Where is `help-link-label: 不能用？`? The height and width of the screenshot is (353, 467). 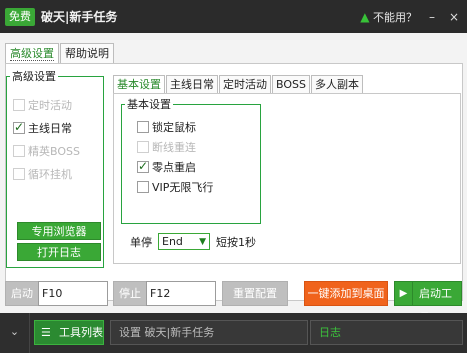
help-link-label: 不能用？ is located at coordinates (395, 17).